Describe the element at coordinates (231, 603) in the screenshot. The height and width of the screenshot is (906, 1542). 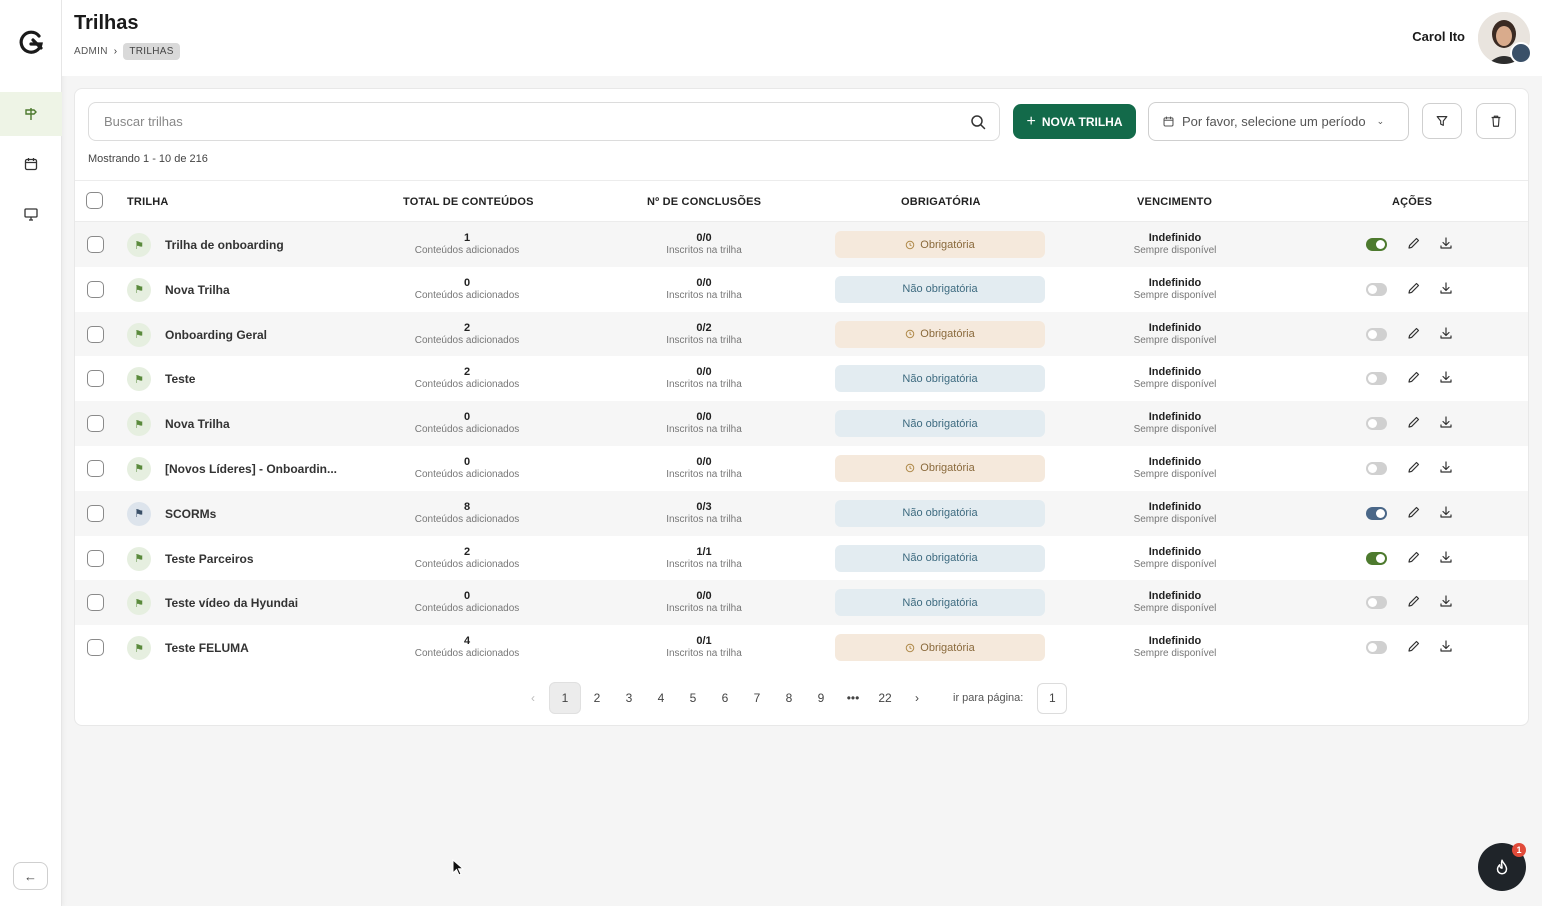
I see `trail-name: Teste vídeo da Hyundai` at that location.